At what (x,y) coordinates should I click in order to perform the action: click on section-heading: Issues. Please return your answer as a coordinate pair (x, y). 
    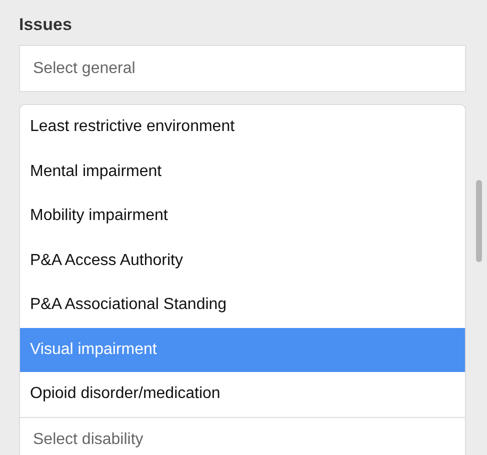
    Looking at the image, I should click on (45, 25).